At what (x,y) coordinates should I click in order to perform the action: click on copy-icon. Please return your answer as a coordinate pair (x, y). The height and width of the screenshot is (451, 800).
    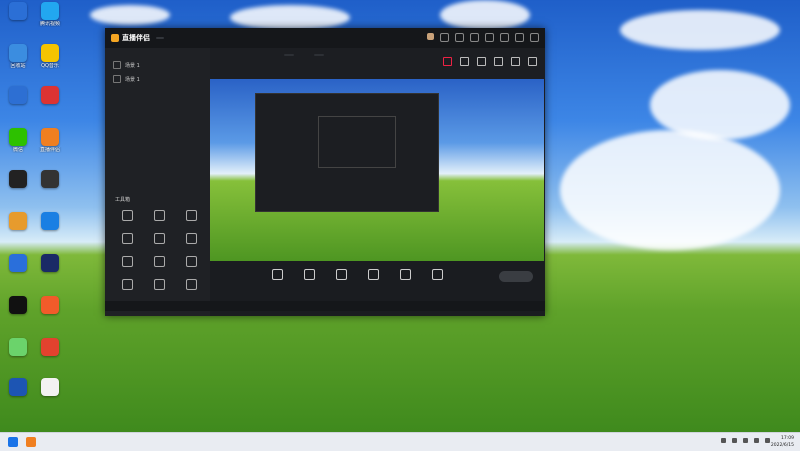
    Looking at the image, I should click on (481, 61).